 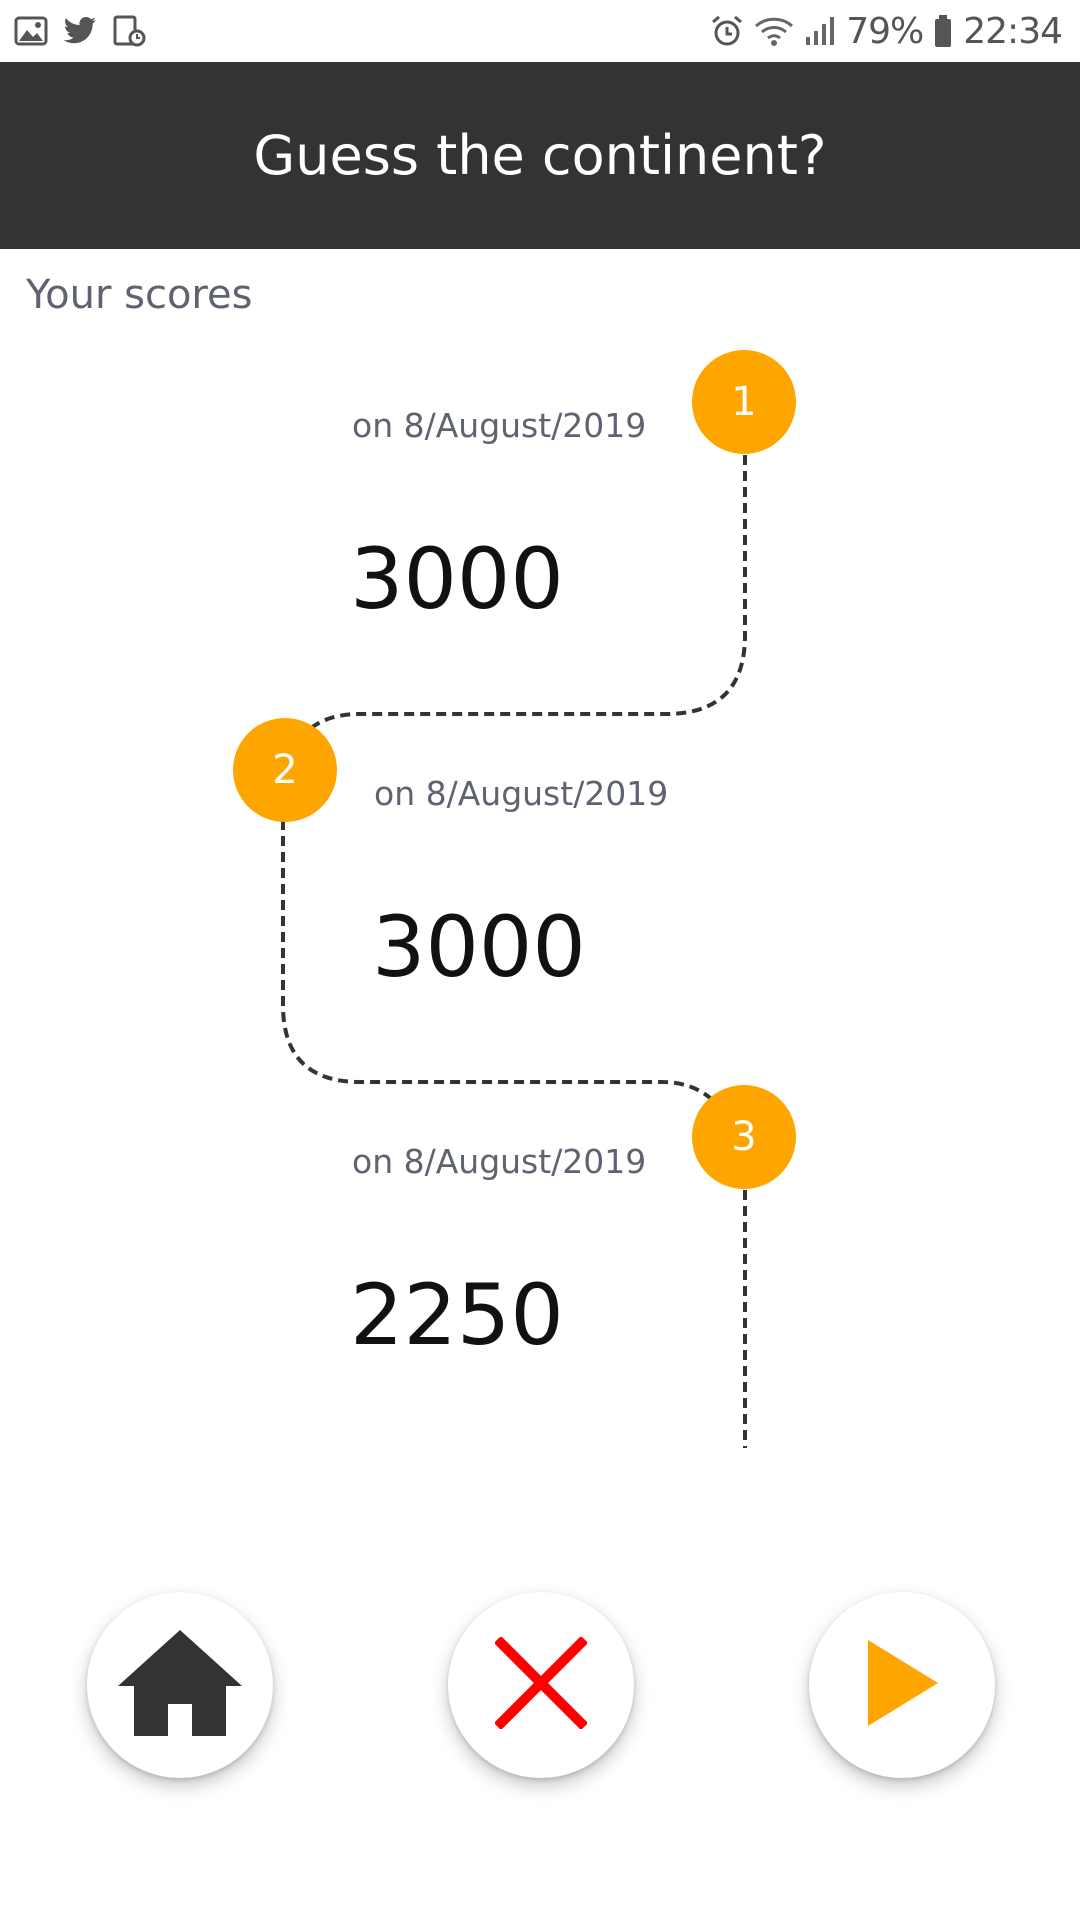 What do you see at coordinates (744, 402) in the screenshot?
I see `rank-badge: 1` at bounding box center [744, 402].